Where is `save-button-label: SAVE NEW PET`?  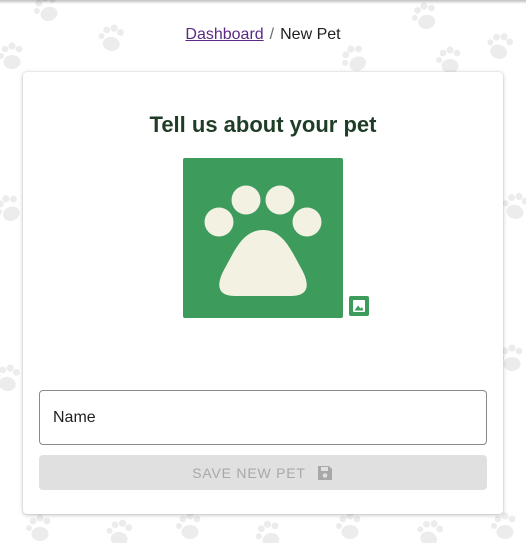
save-button-label: SAVE NEW PET is located at coordinates (249, 472).